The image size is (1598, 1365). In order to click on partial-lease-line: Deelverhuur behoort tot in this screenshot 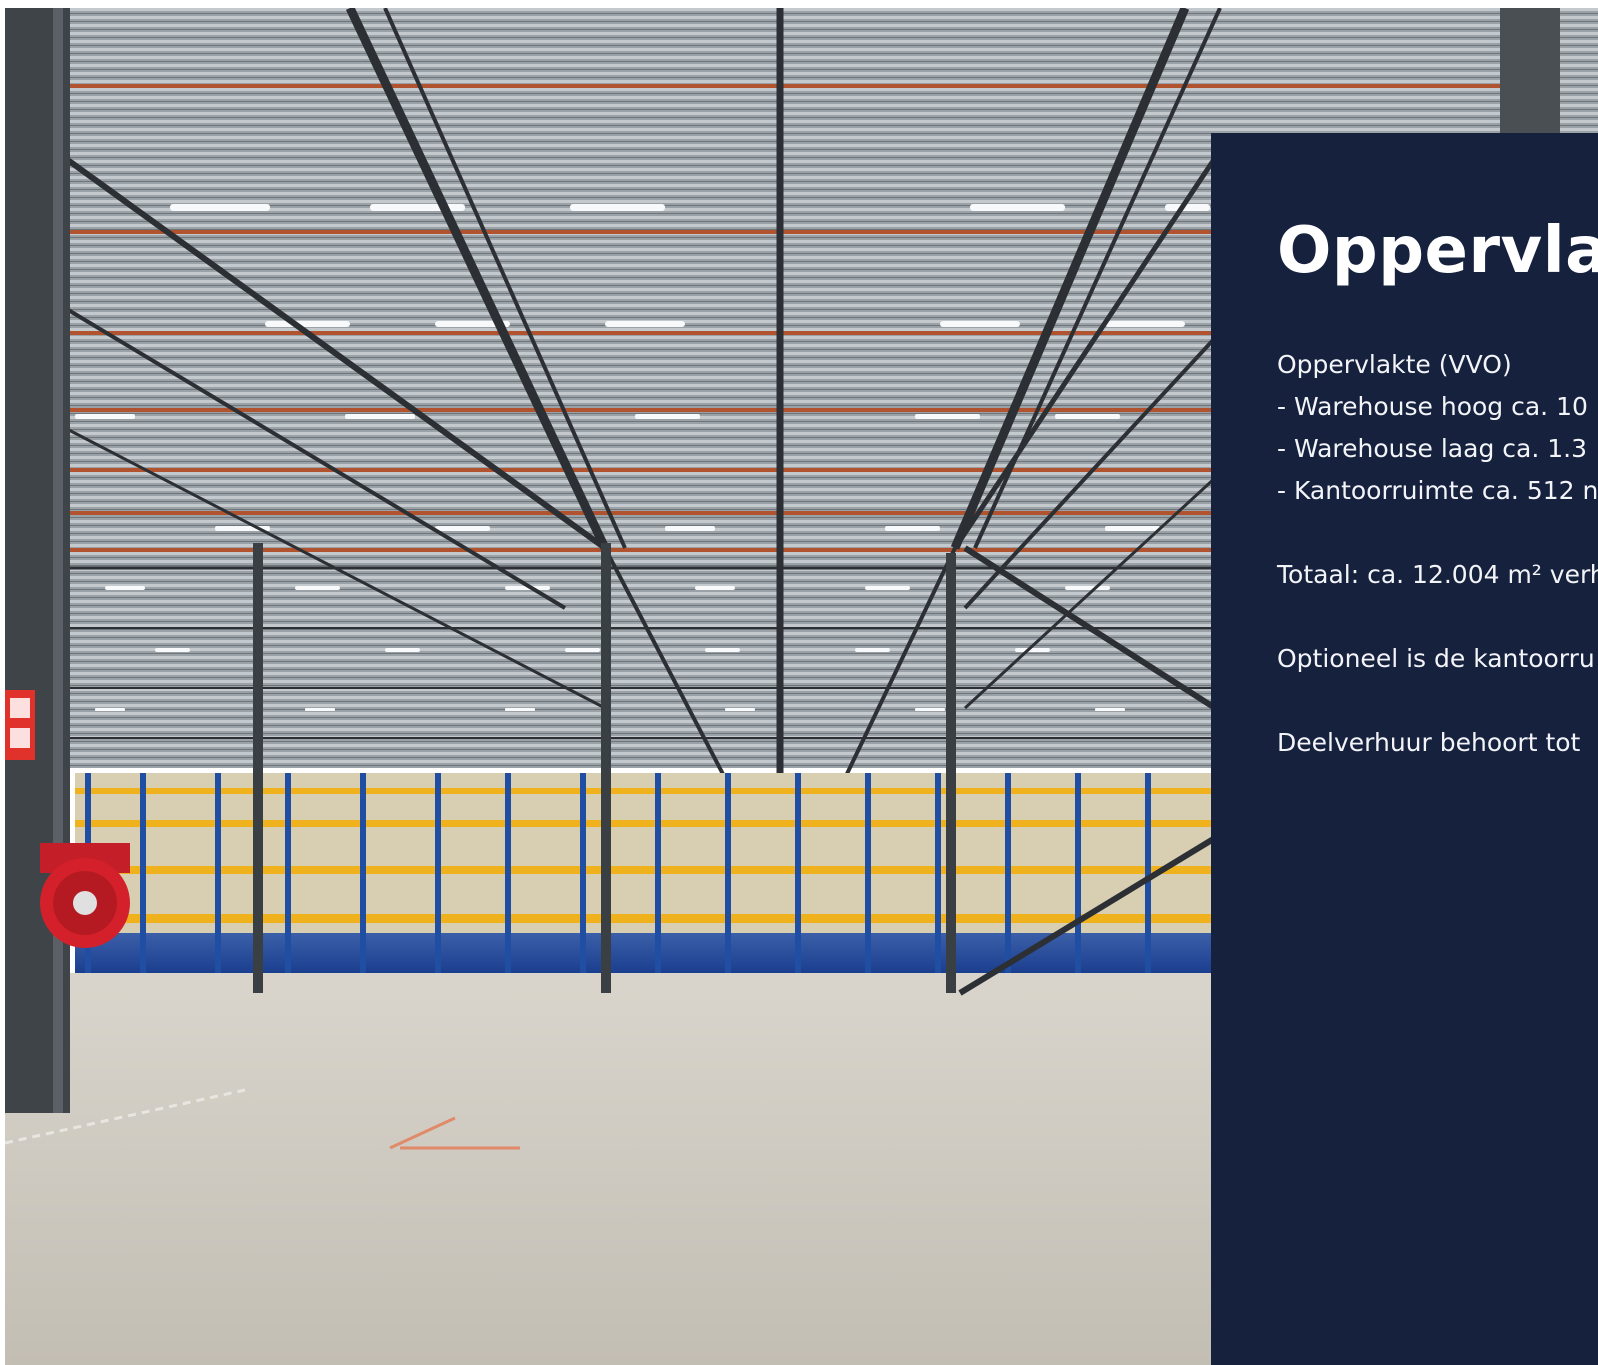, I will do `click(1429, 742)`.